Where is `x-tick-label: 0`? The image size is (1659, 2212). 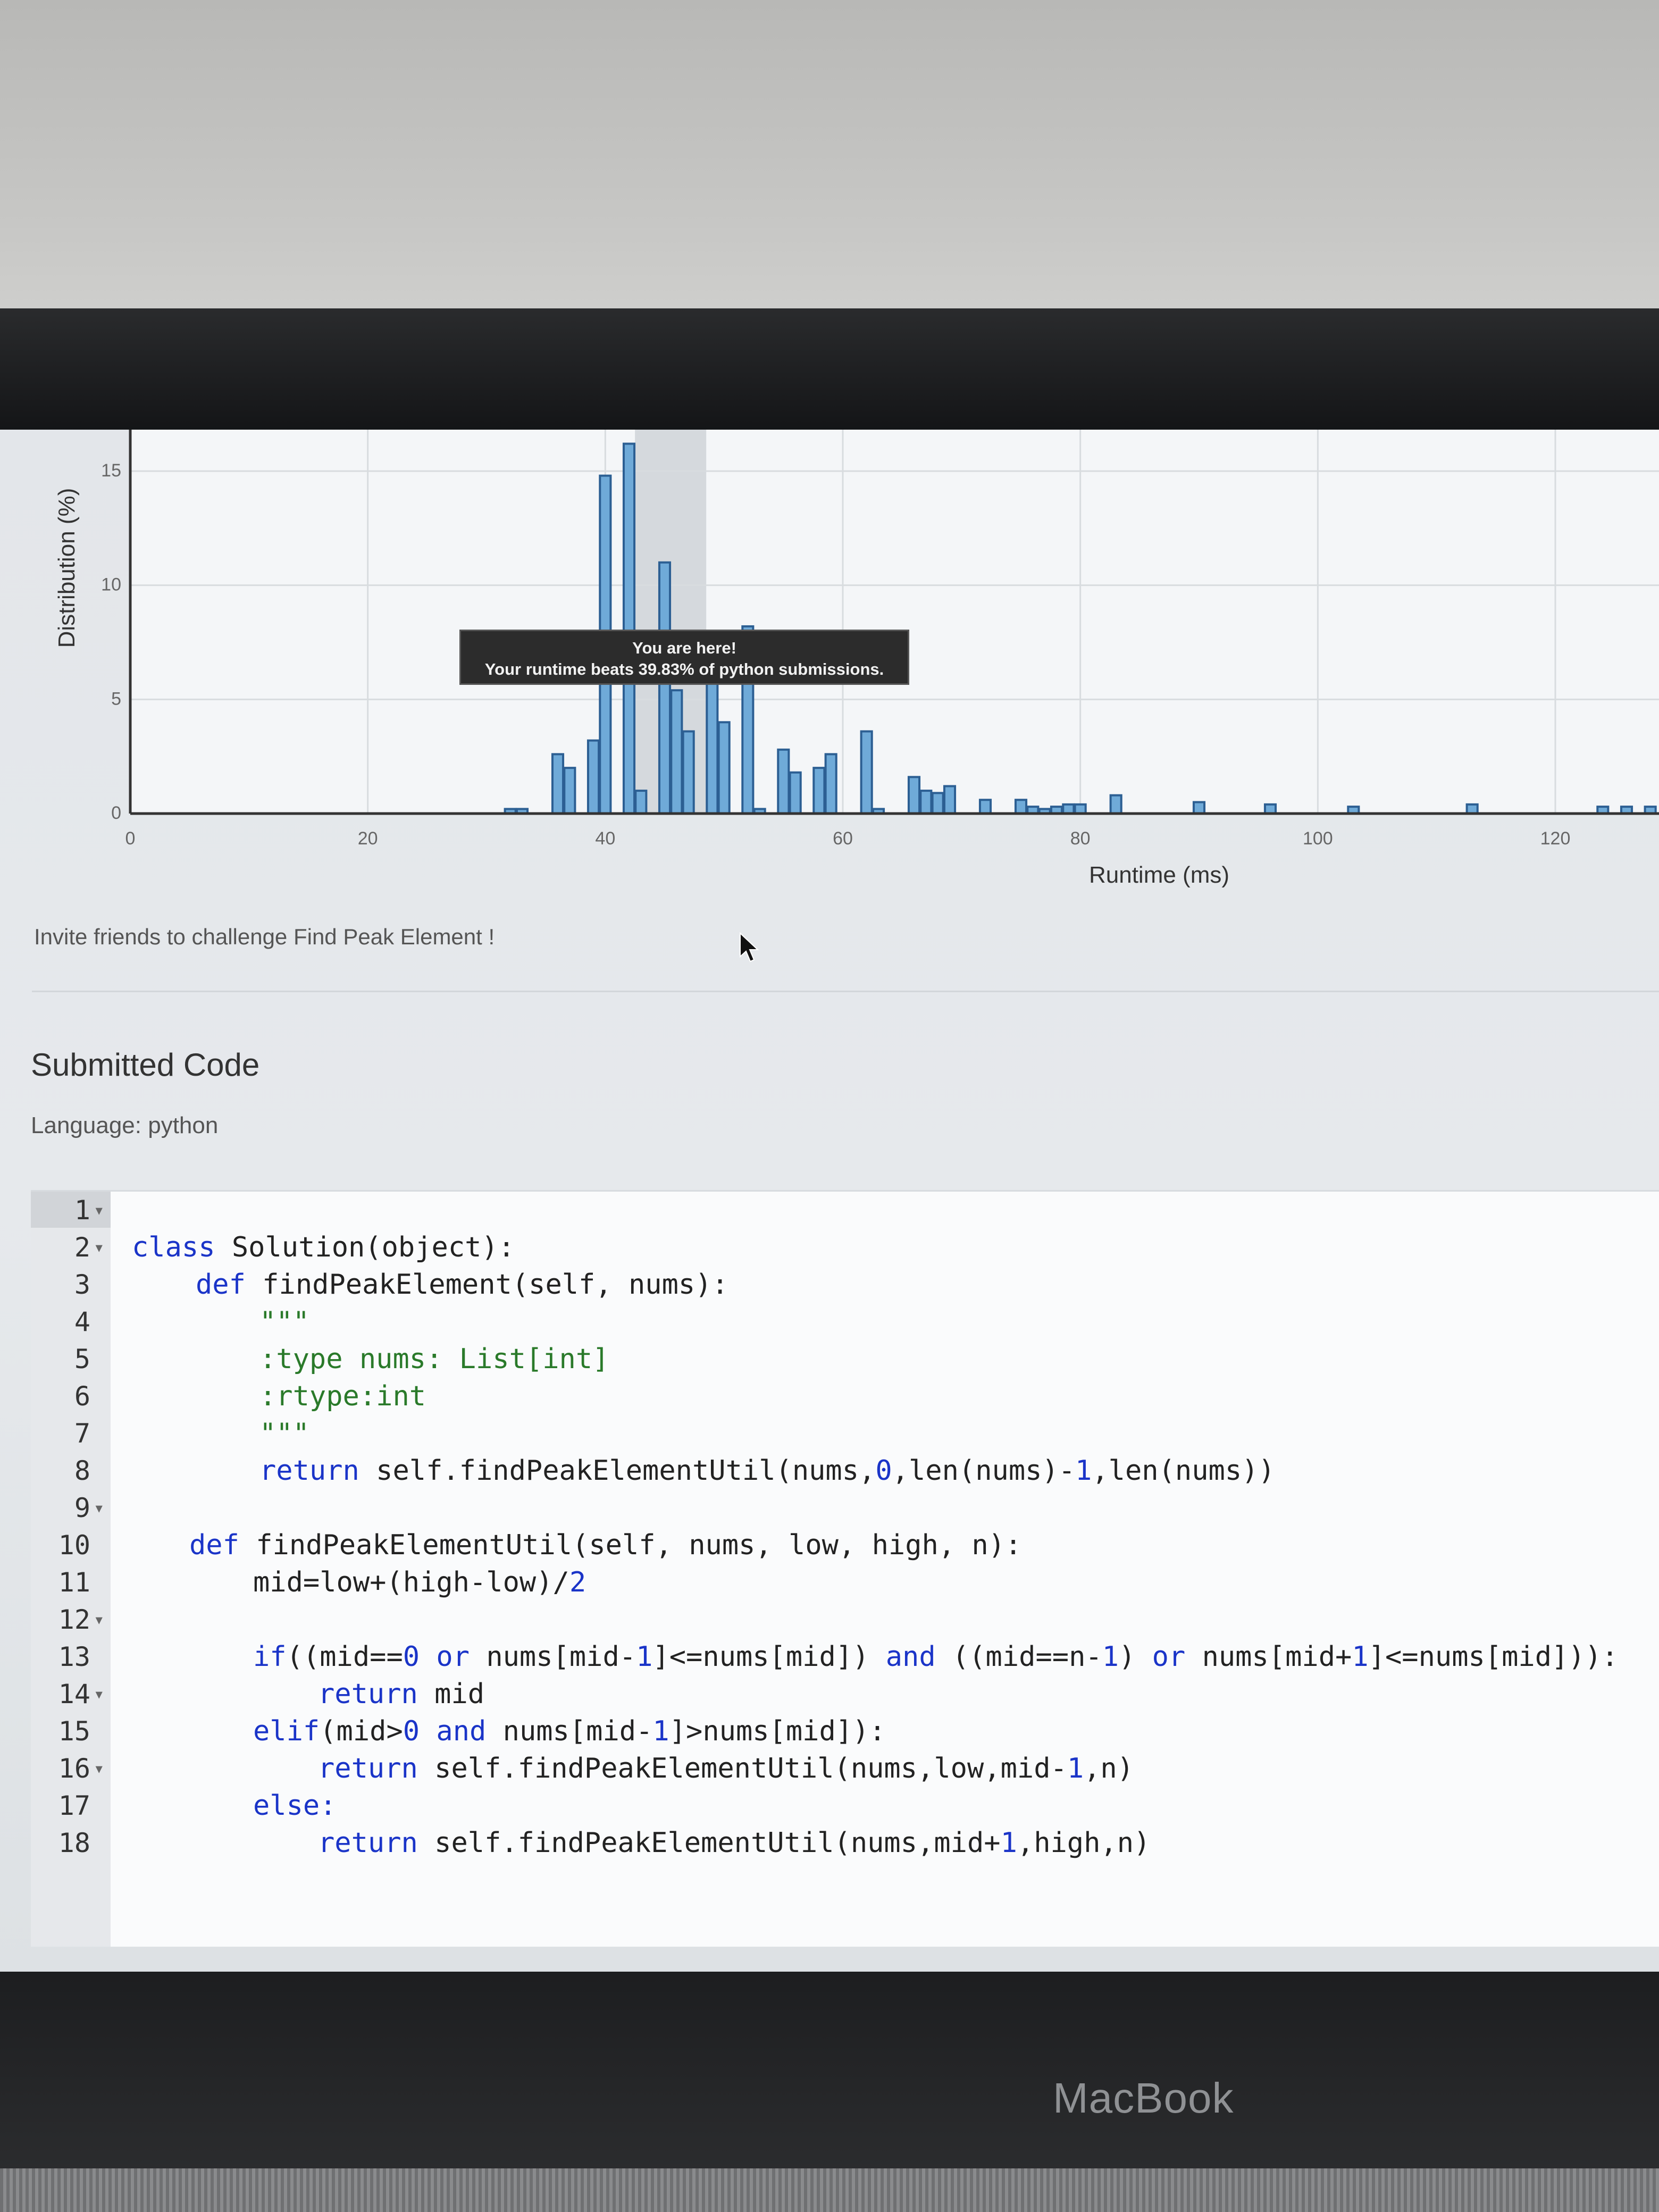 x-tick-label: 0 is located at coordinates (130, 838).